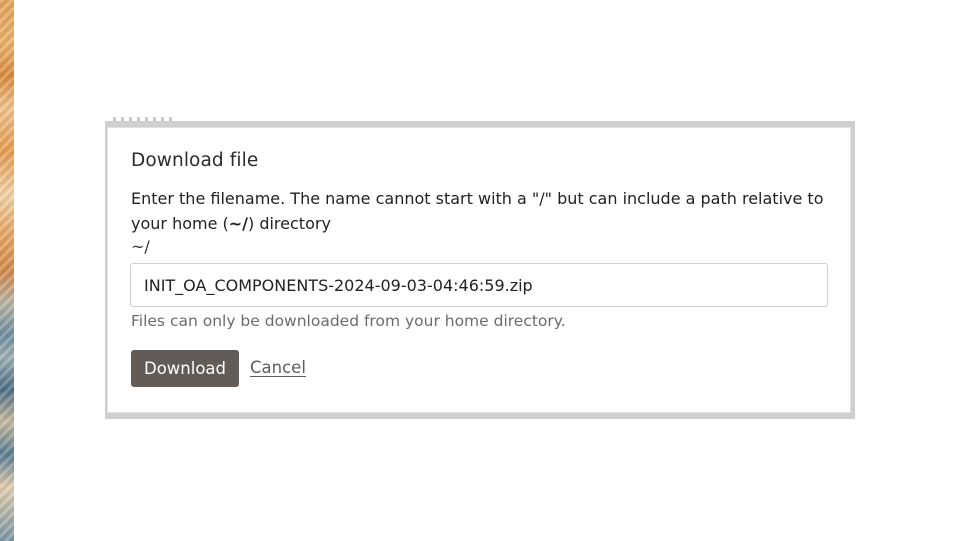  Describe the element at coordinates (195, 160) in the screenshot. I see `dialog-title: Download file` at that location.